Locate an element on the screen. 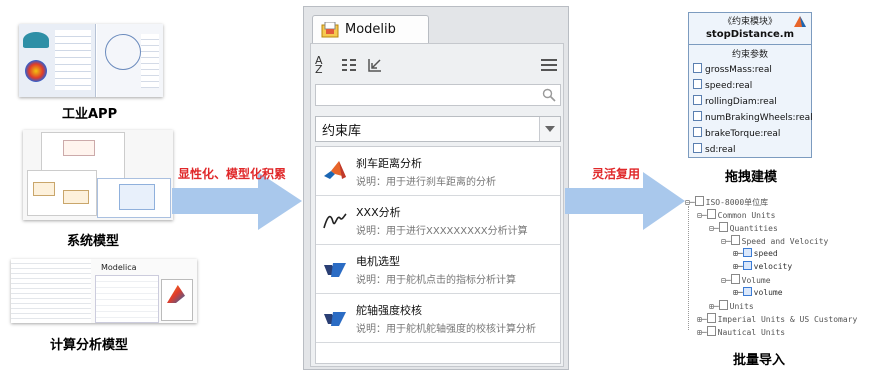 This screenshot has height=371, width=873. tree-node: ⊞─ Imperial Units & US Customary is located at coordinates (777, 318).